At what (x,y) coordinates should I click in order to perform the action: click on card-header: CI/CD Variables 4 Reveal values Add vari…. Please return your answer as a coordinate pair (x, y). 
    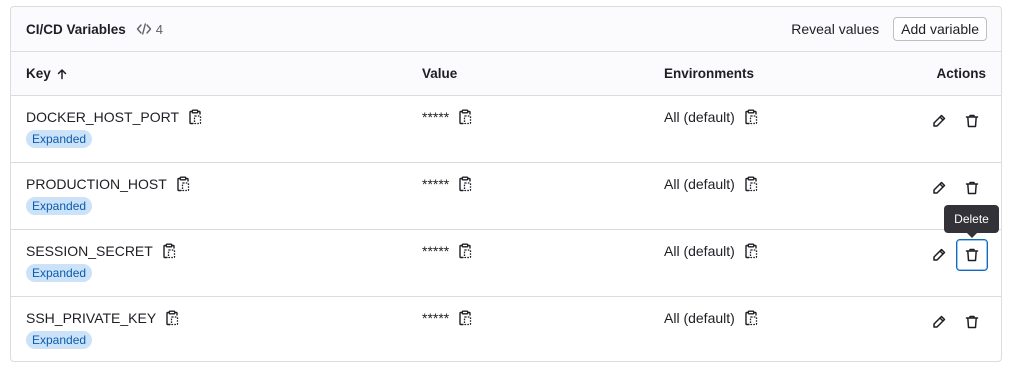
    Looking at the image, I should click on (506, 29).